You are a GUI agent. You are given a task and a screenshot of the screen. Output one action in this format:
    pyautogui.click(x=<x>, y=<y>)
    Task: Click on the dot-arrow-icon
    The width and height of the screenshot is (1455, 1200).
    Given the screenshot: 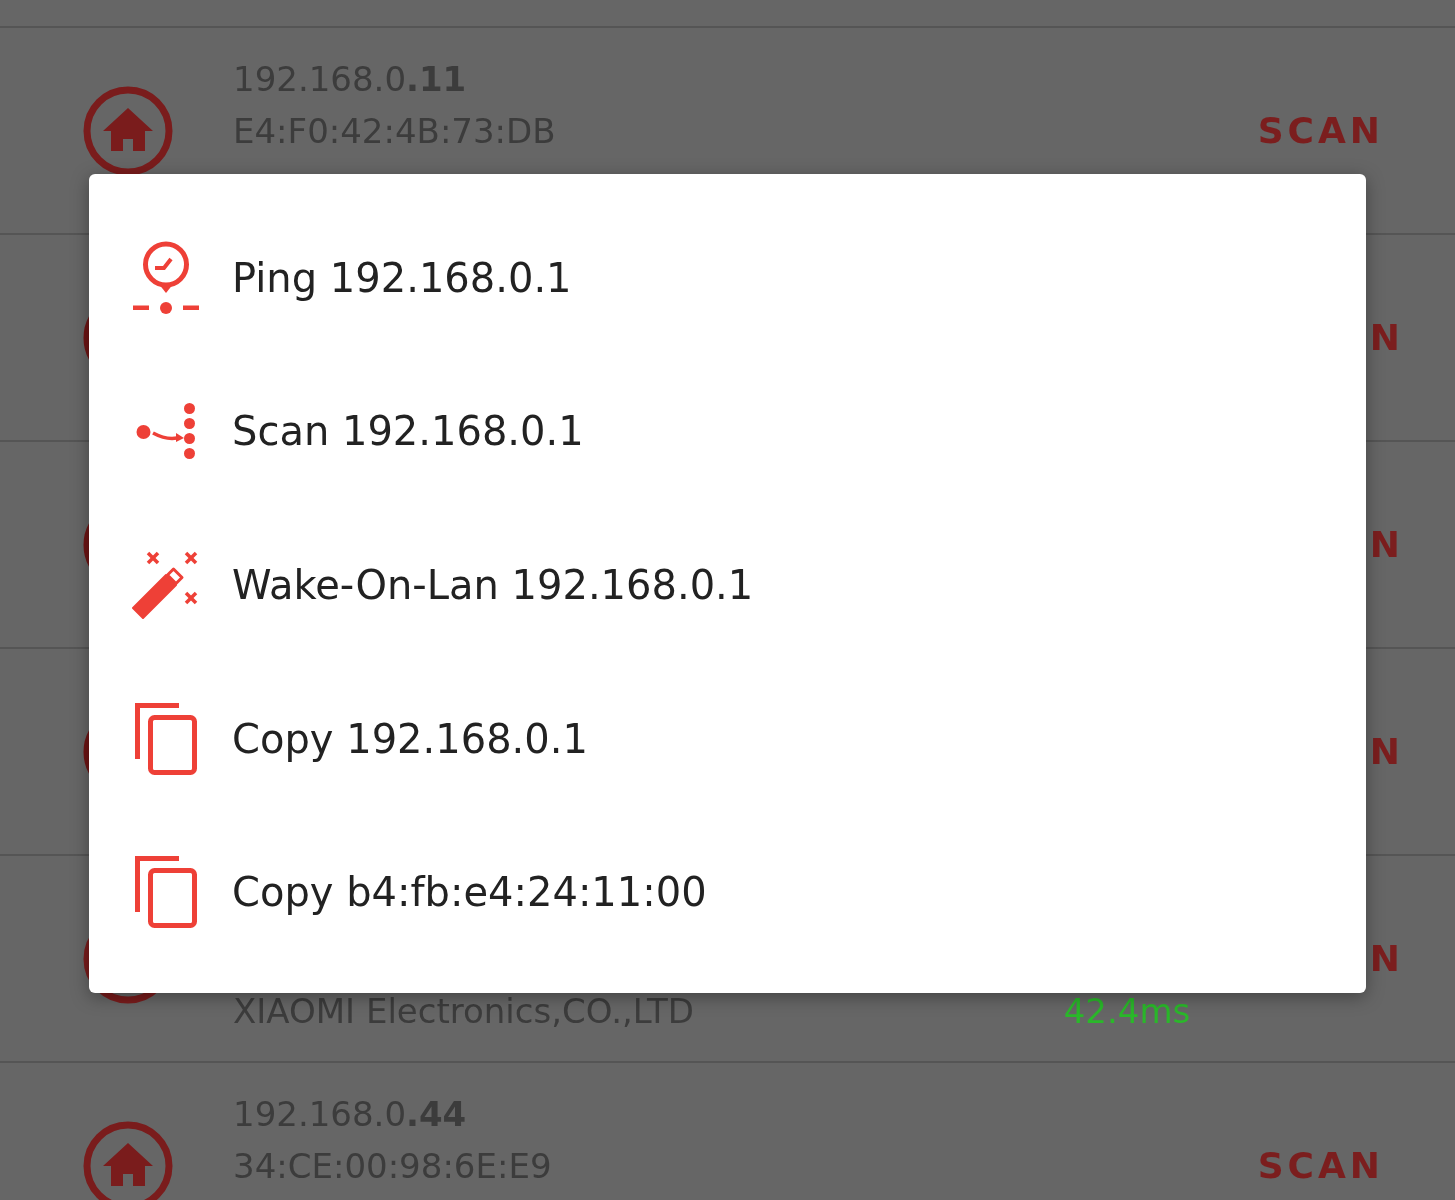 What is the action you would take?
    pyautogui.click(x=166, y=431)
    